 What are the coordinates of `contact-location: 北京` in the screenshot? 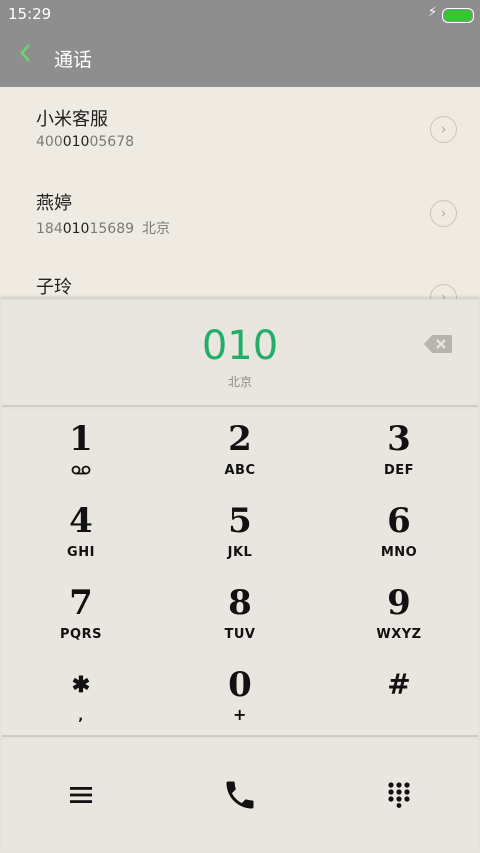 It's located at (156, 229).